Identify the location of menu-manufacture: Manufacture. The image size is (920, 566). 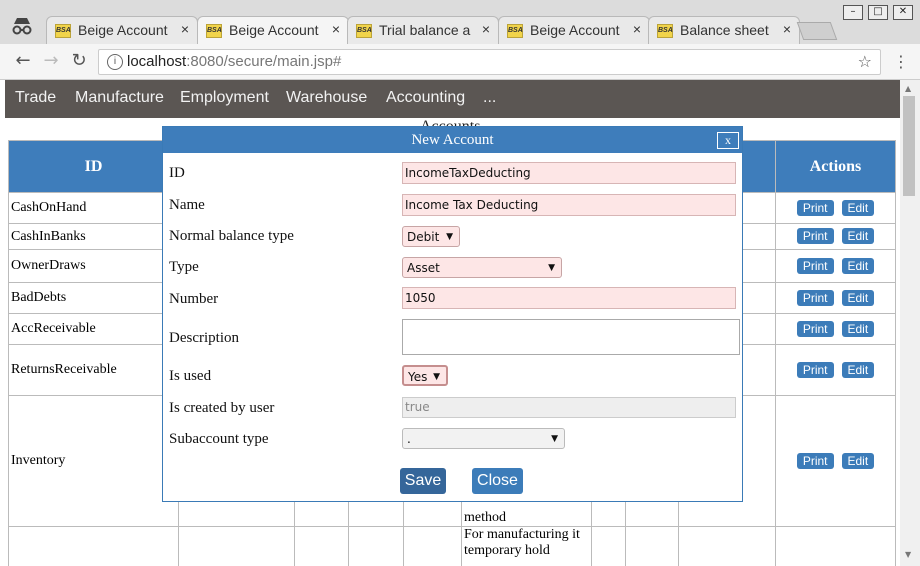
(119, 98).